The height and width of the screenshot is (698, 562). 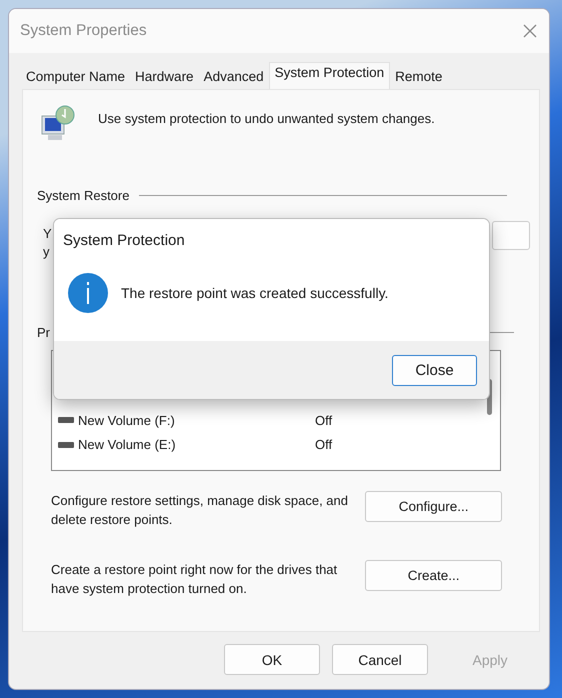 I want to click on tab: Hardware, so click(x=164, y=78).